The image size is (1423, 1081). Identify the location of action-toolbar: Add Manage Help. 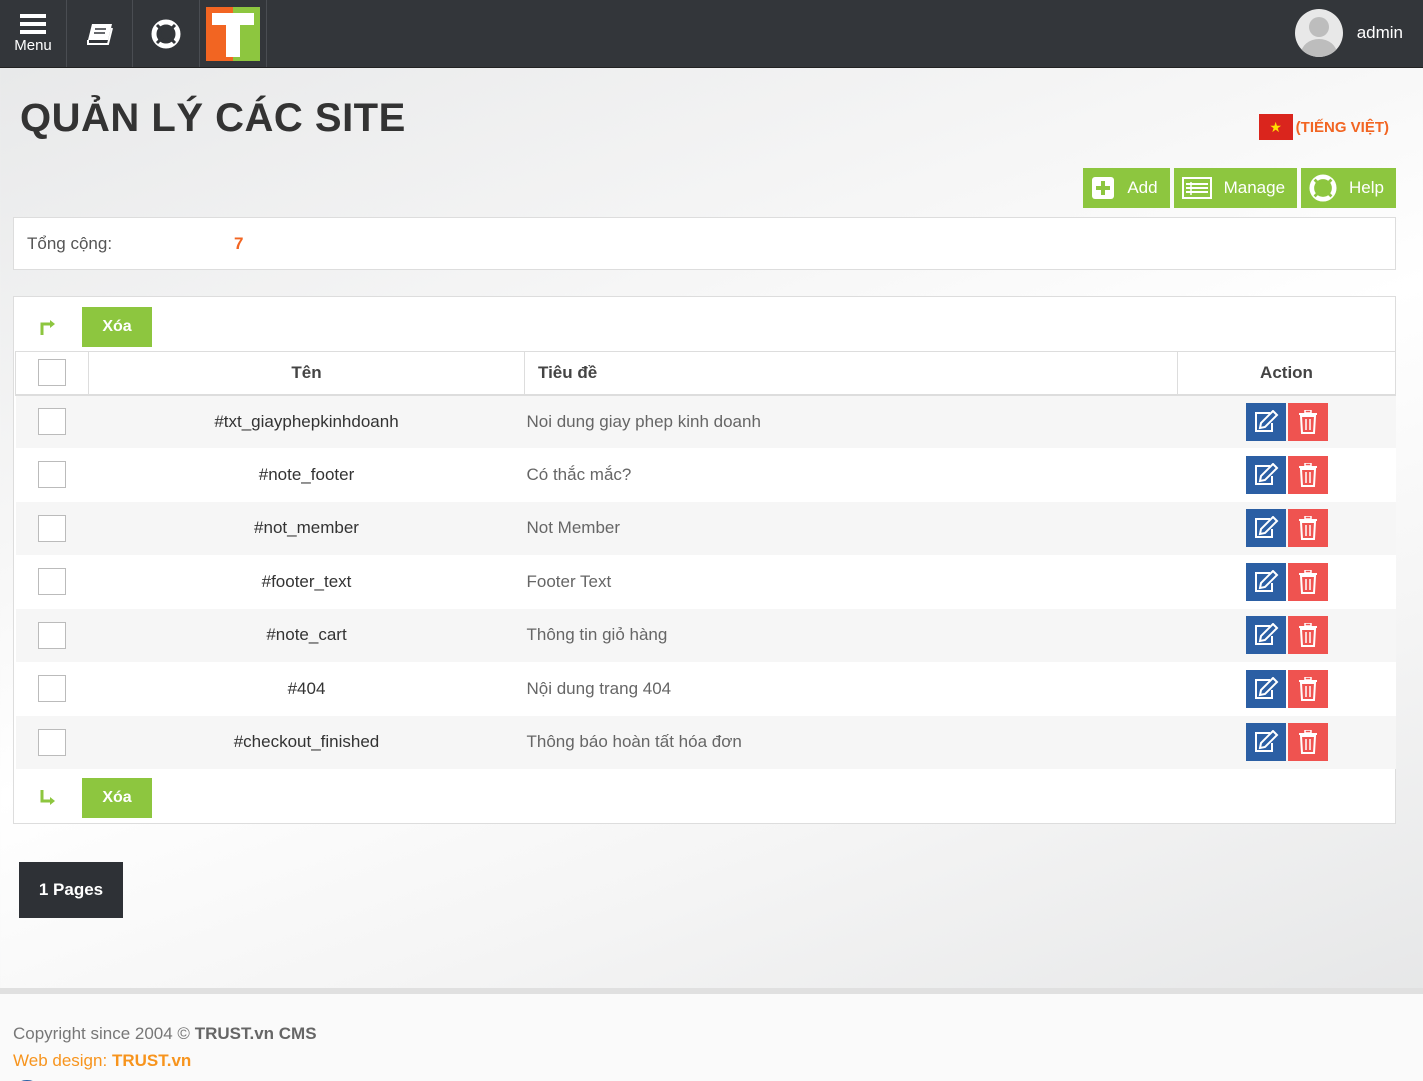
(1239, 188).